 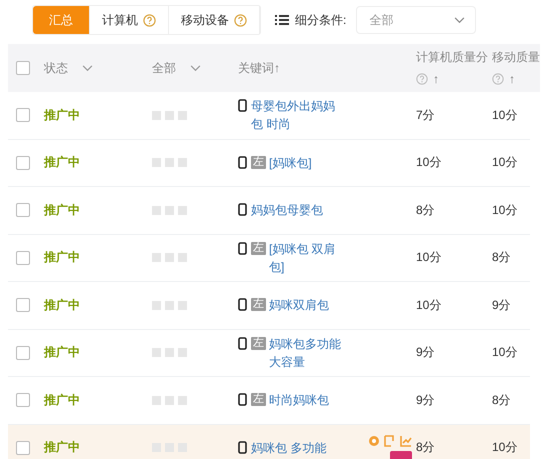 I want to click on filter-label: 细分条件:, so click(x=320, y=20).